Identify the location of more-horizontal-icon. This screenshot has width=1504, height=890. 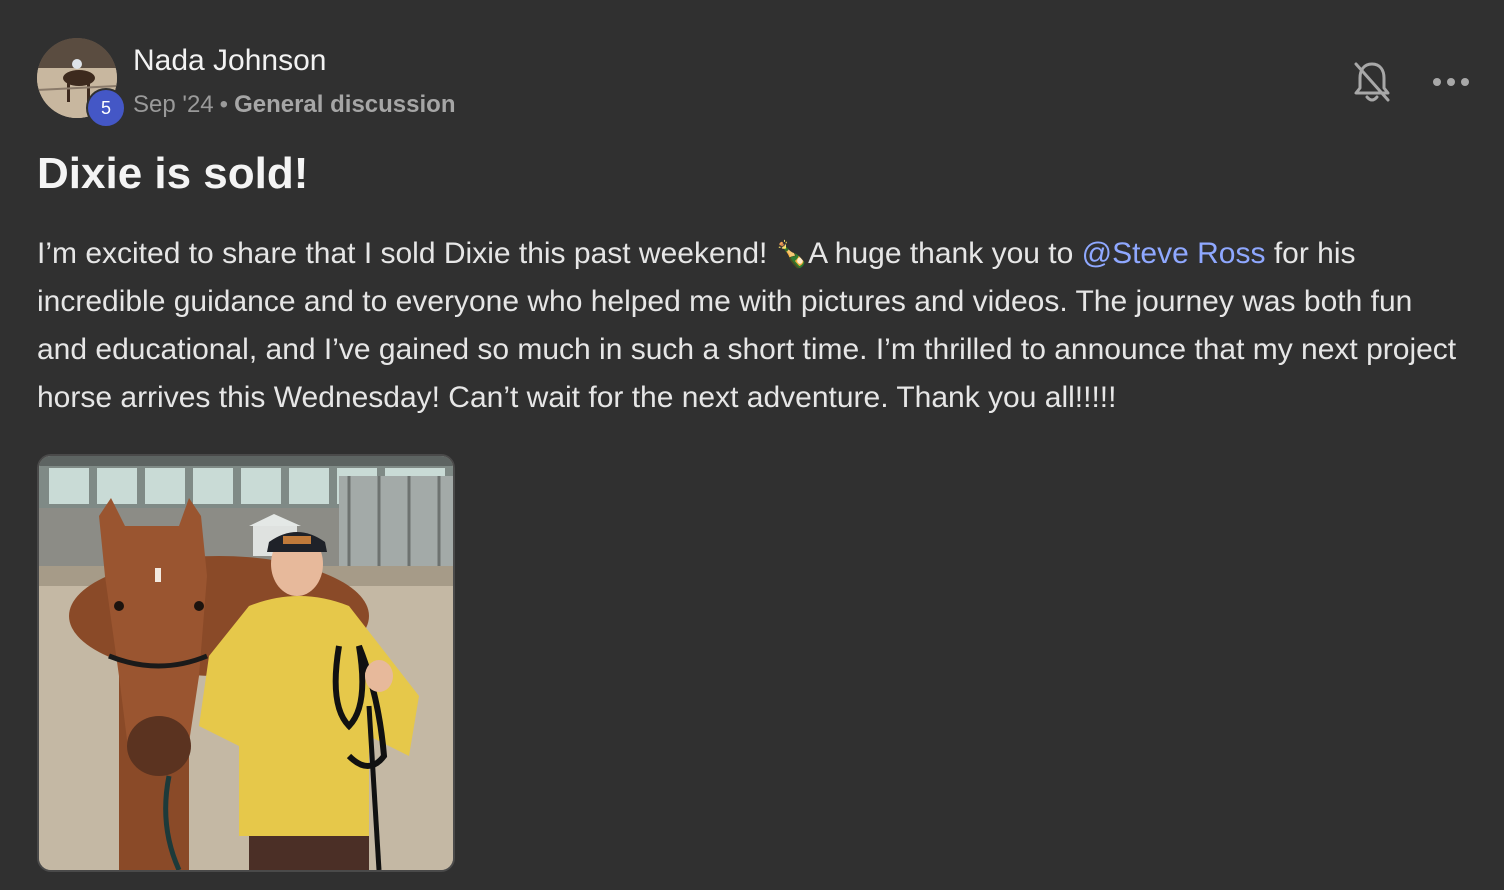
(1451, 82).